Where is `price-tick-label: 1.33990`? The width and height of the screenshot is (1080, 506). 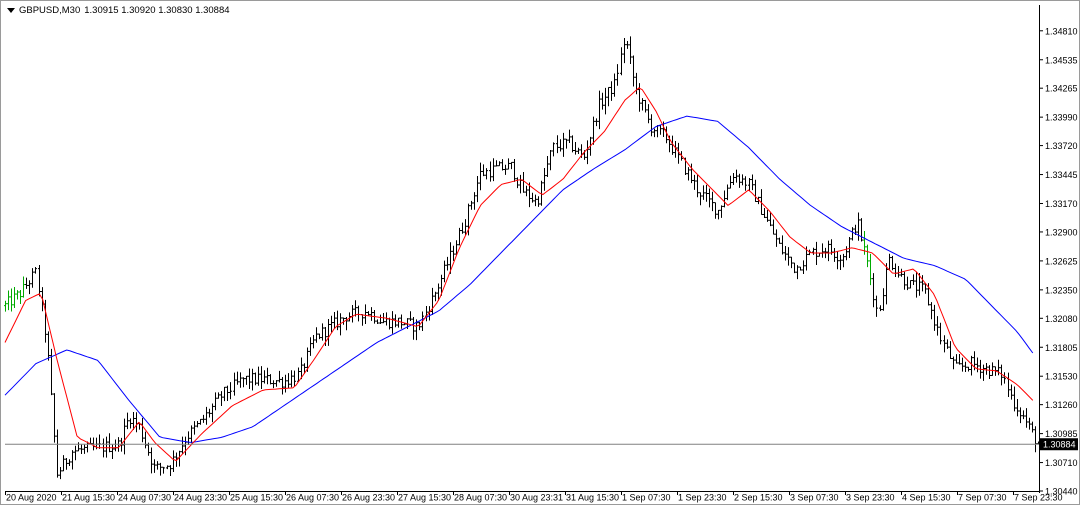
price-tick-label: 1.33990 is located at coordinates (1061, 118).